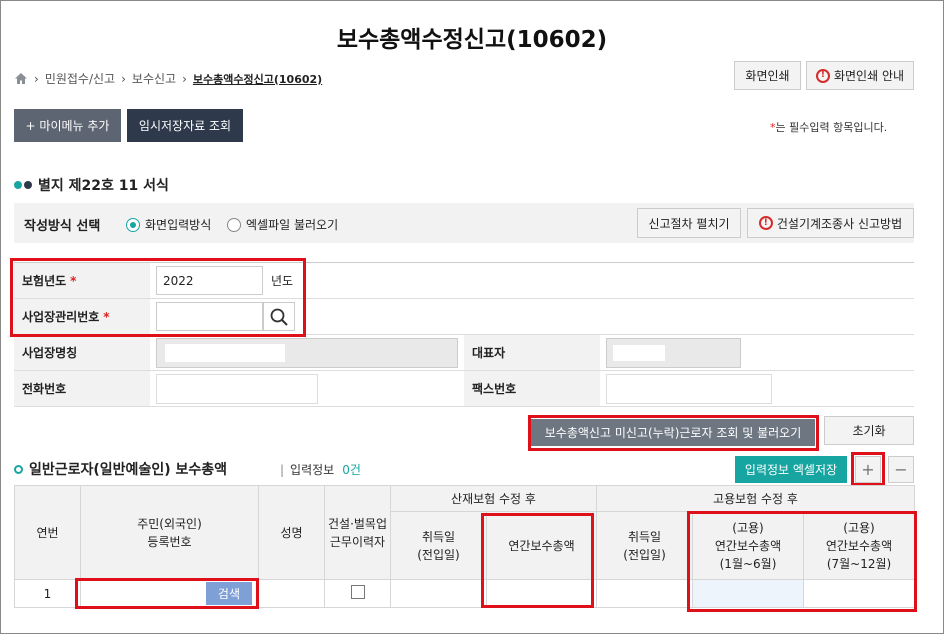 The image size is (944, 634). I want to click on col-header-construction: 건설·벌목업 근무이력자, so click(357, 532).